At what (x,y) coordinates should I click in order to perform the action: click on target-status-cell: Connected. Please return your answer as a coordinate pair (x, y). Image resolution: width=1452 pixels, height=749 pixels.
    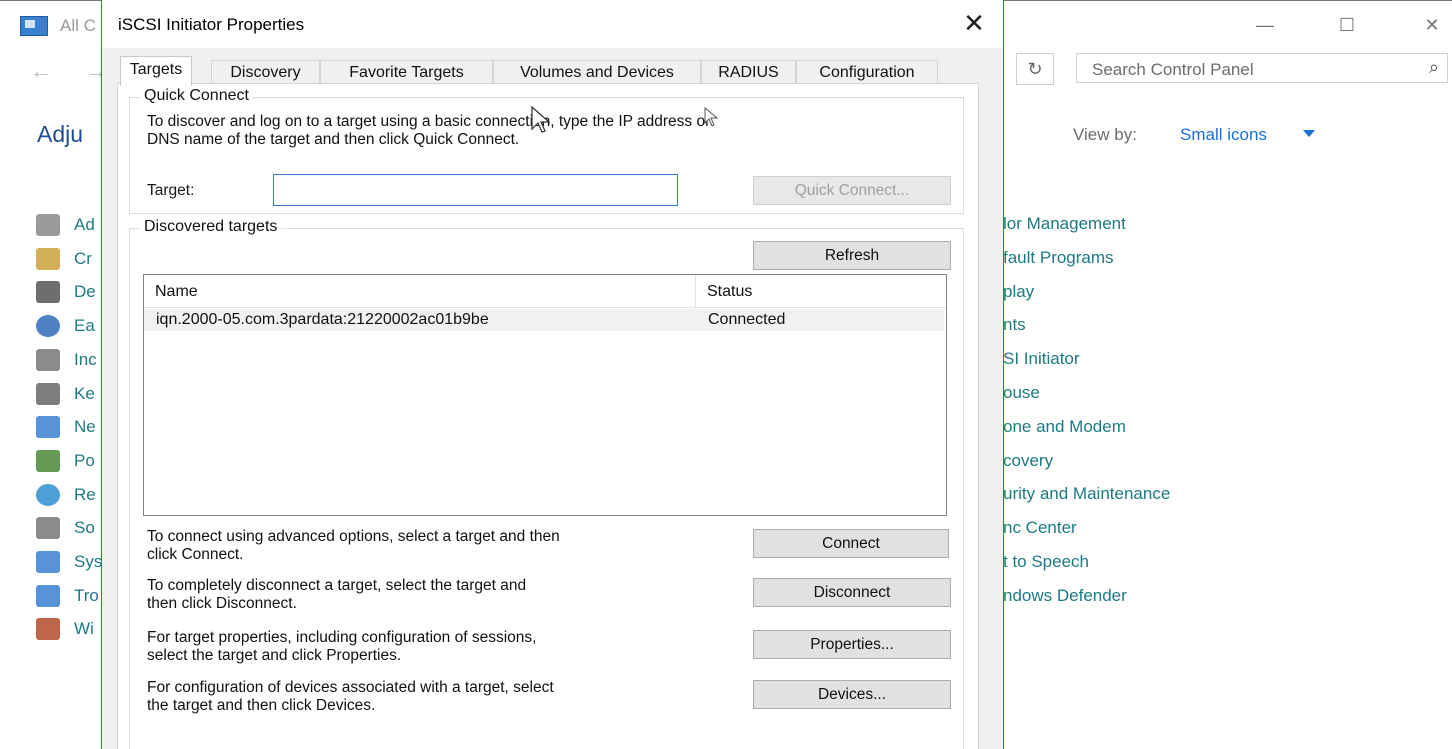
    Looking at the image, I should click on (747, 319).